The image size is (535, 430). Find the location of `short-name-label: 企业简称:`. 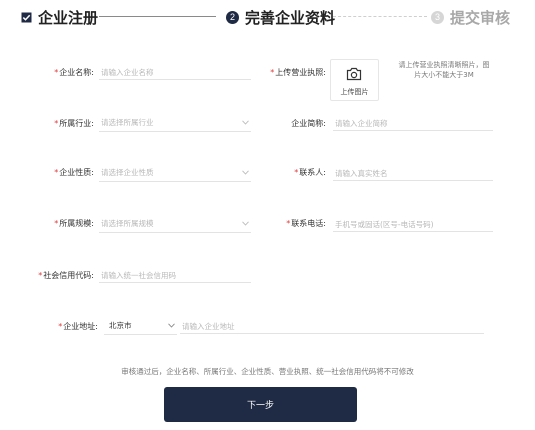

short-name-label: 企业简称: is located at coordinates (308, 123).